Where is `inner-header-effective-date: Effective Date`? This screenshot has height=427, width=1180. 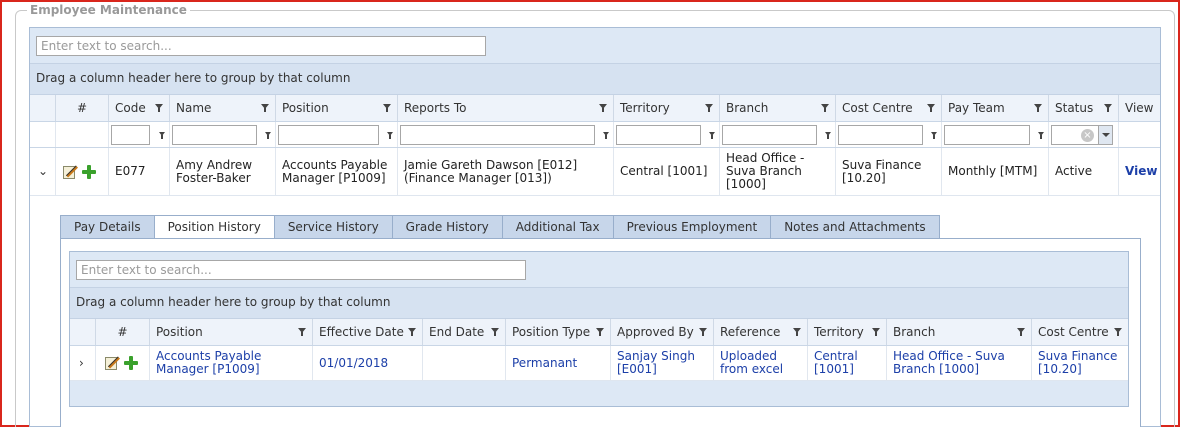 inner-header-effective-date: Effective Date is located at coordinates (368, 332).